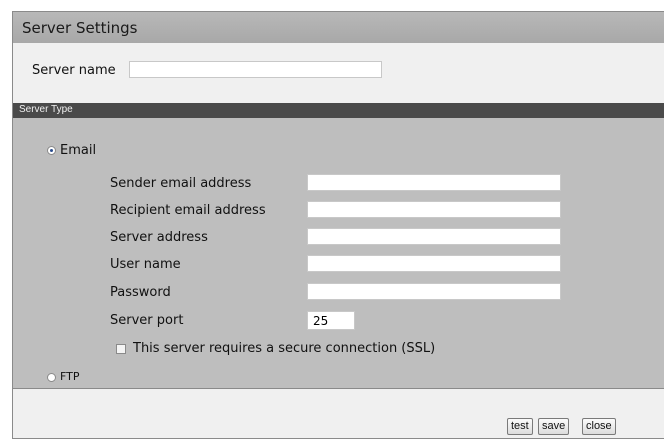 Image resolution: width=664 pixels, height=441 pixels. I want to click on dialog-title: Server Settings, so click(80, 28).